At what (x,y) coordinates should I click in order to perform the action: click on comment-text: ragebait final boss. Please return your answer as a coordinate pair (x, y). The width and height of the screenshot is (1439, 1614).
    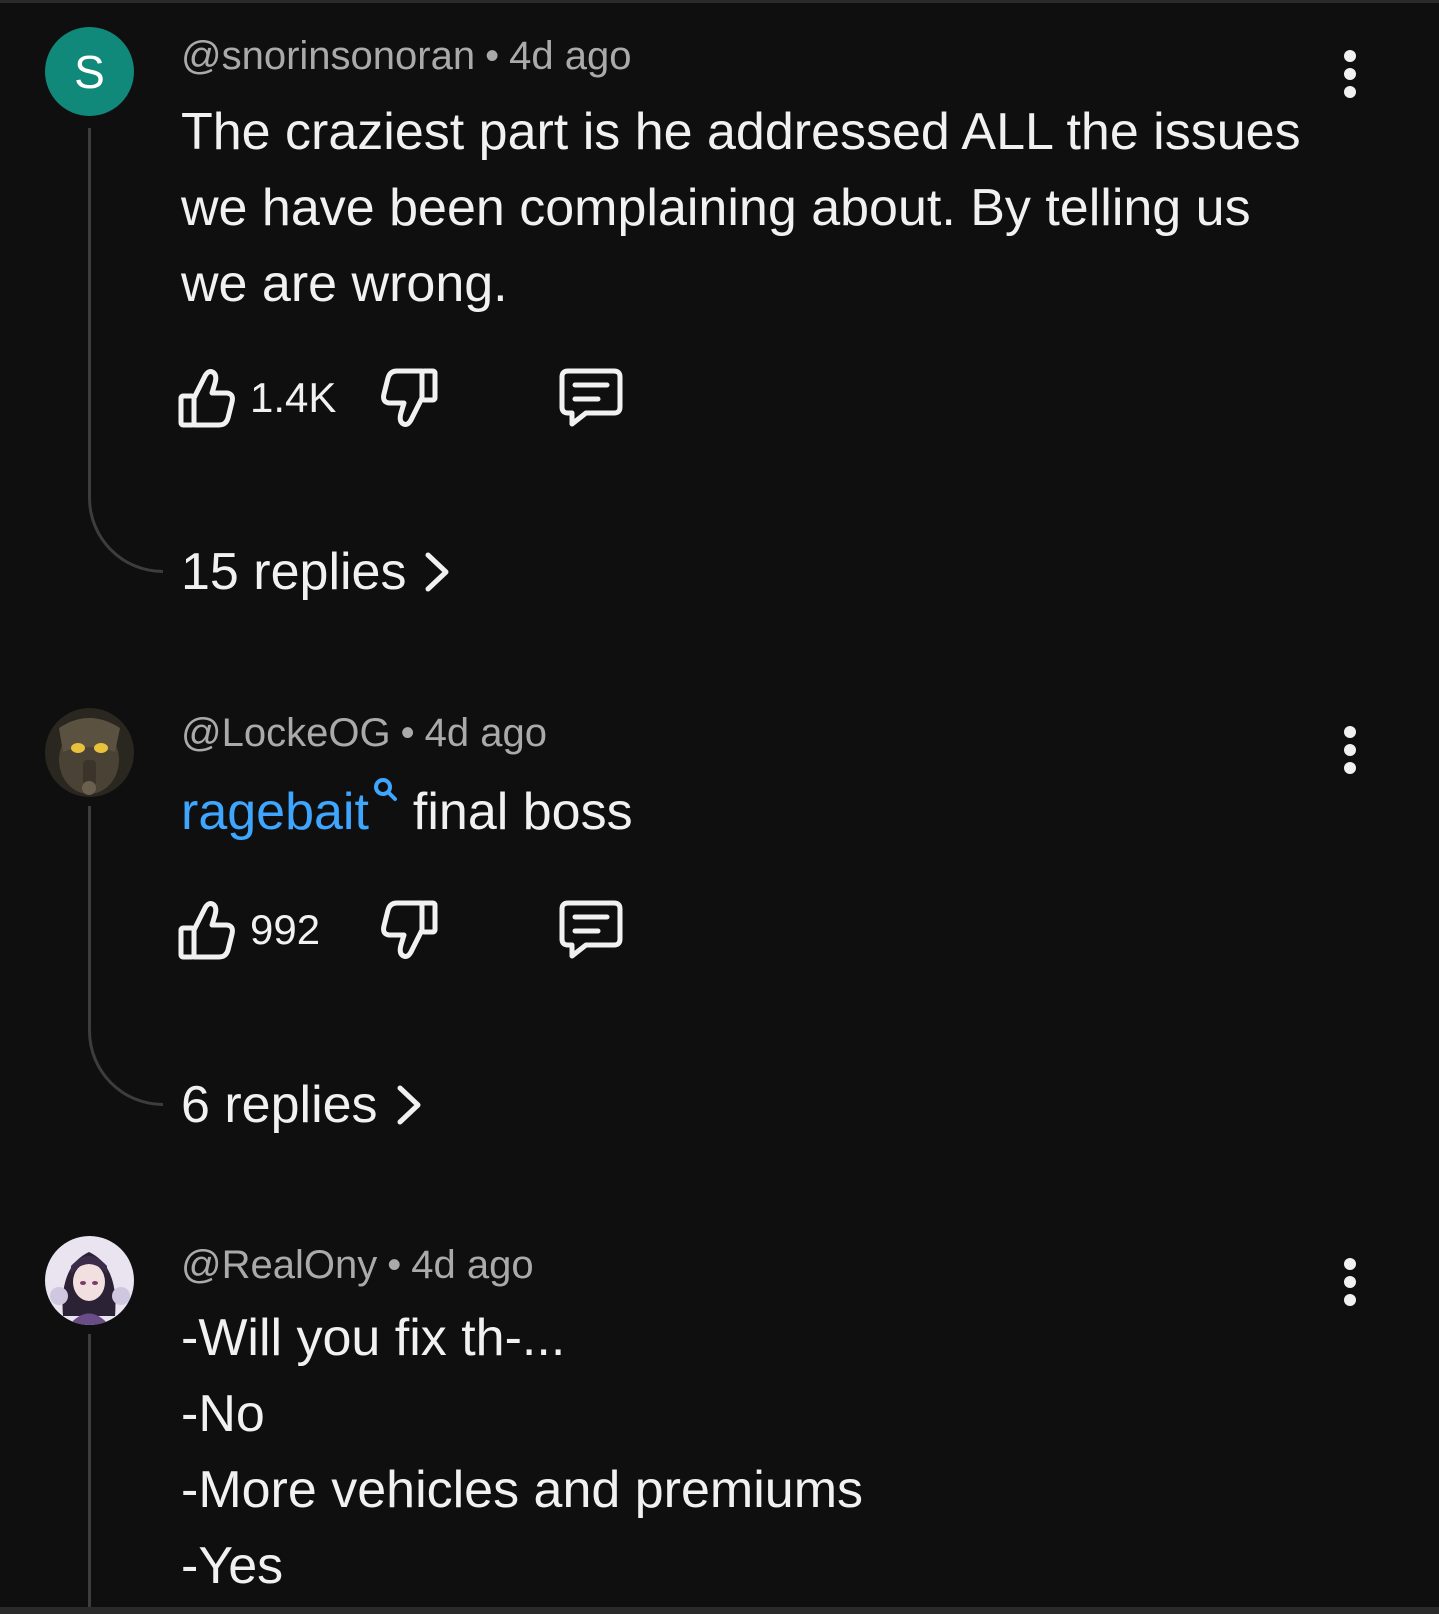
    Looking at the image, I should click on (746, 812).